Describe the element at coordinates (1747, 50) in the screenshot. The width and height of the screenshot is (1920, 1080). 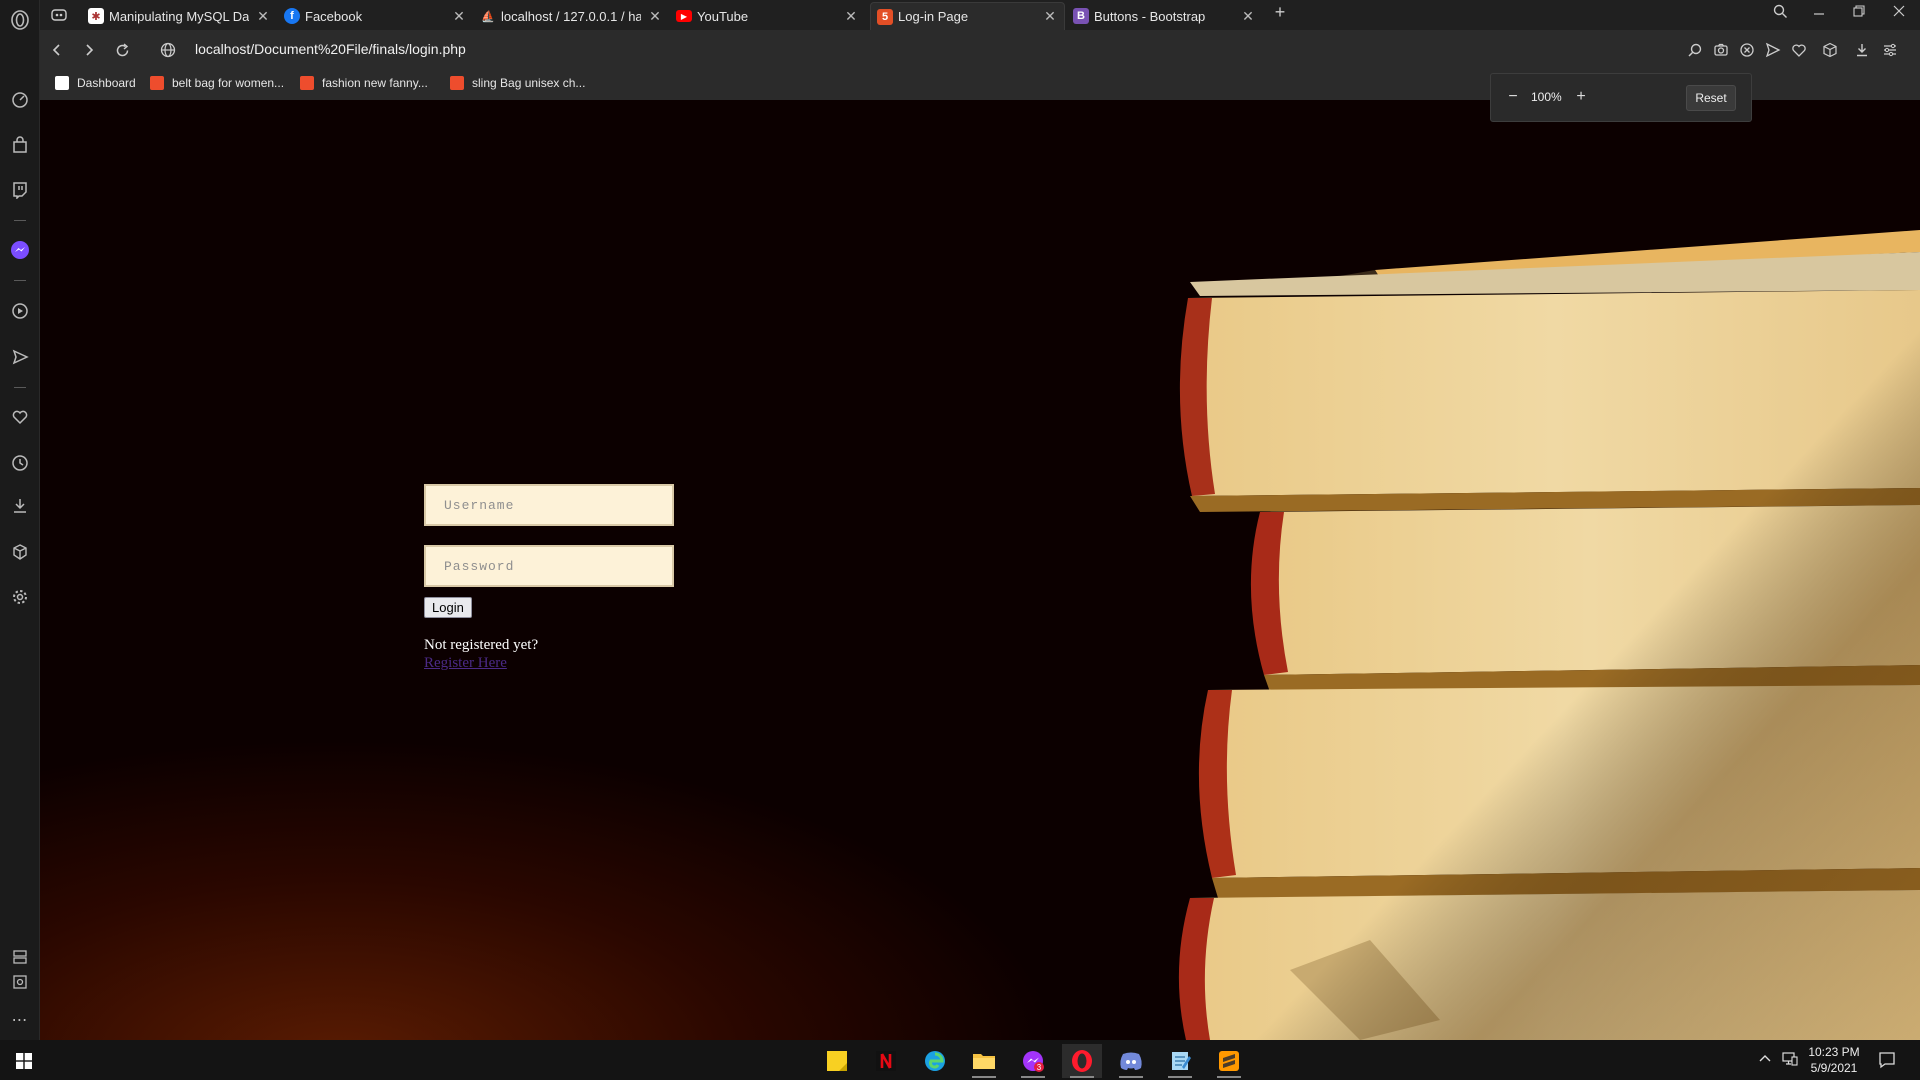
I see `adblock-icon` at that location.